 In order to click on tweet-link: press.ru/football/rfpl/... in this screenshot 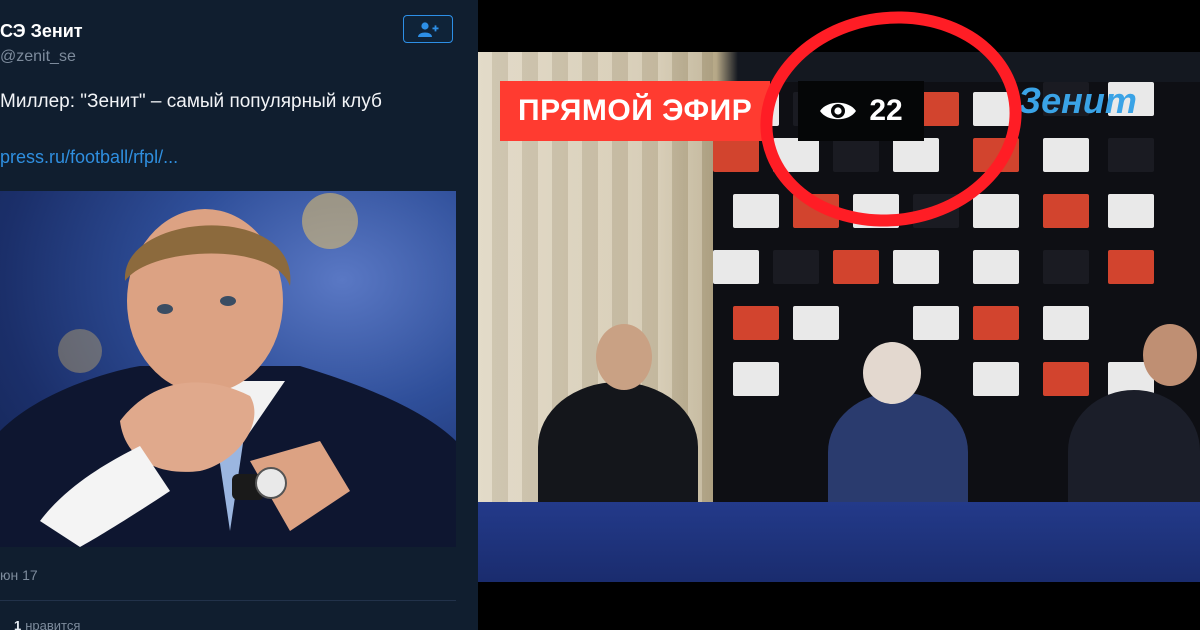, I will do `click(89, 157)`.